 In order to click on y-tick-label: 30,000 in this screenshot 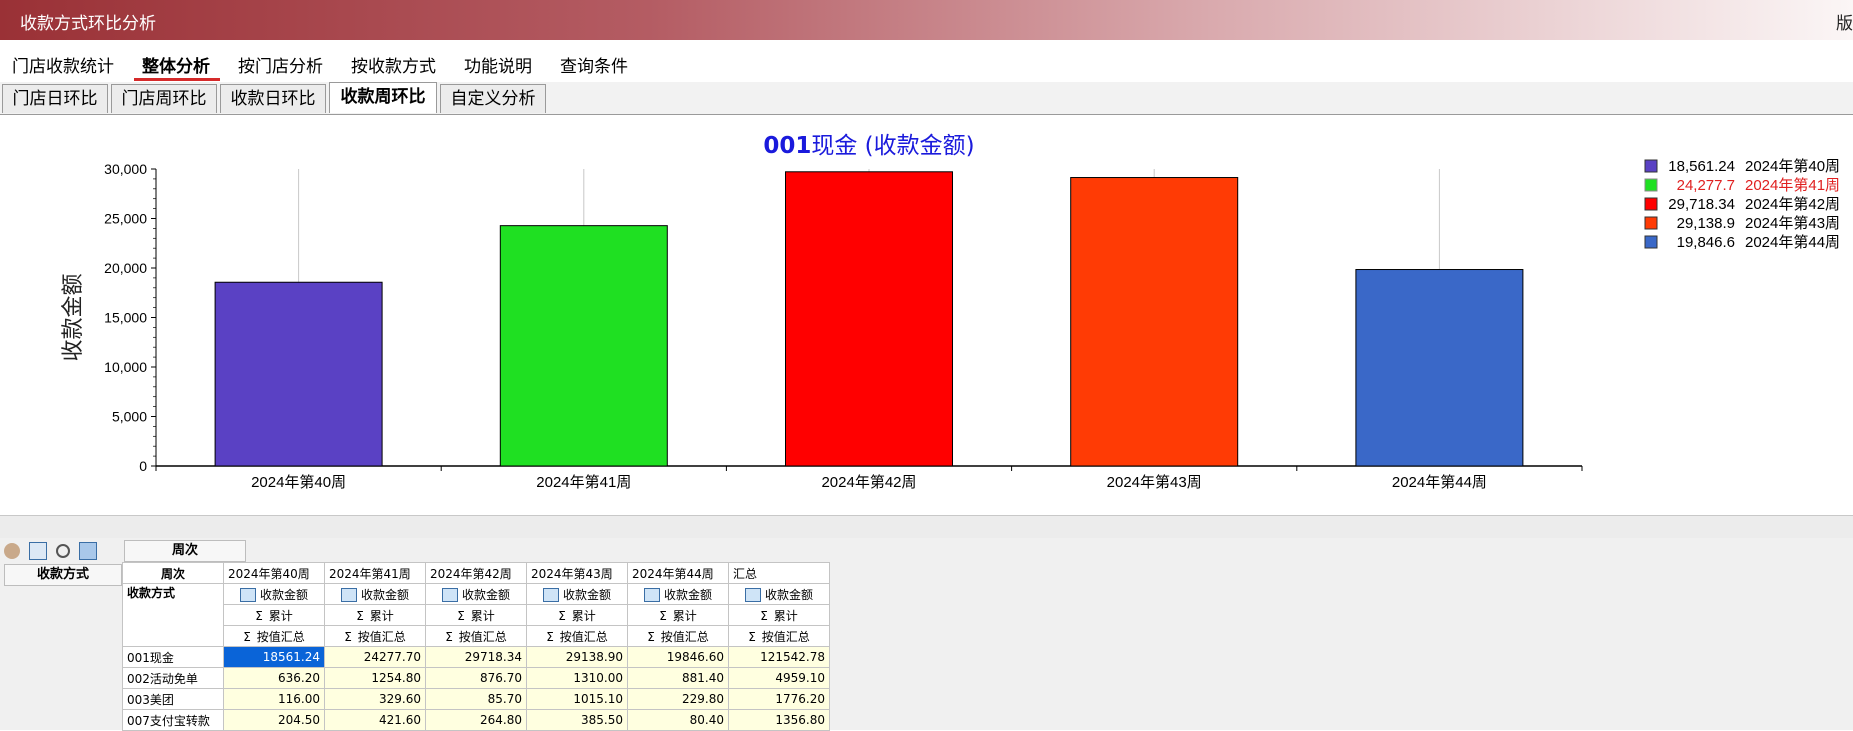, I will do `click(125, 169)`.